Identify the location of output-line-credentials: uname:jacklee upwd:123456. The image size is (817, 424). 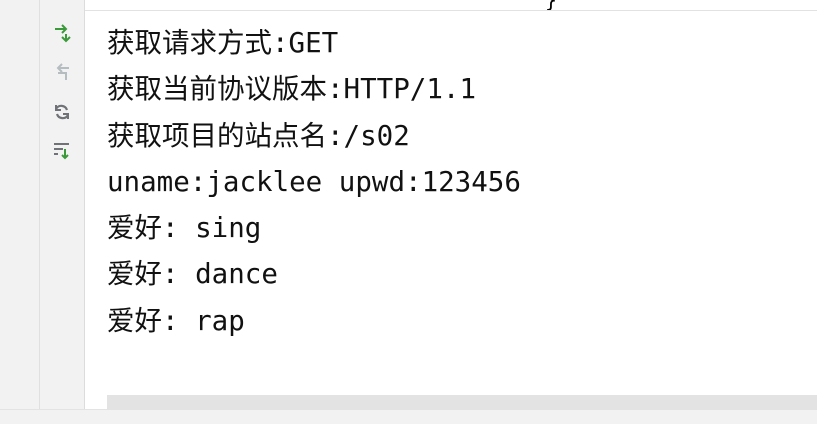
(314, 181).